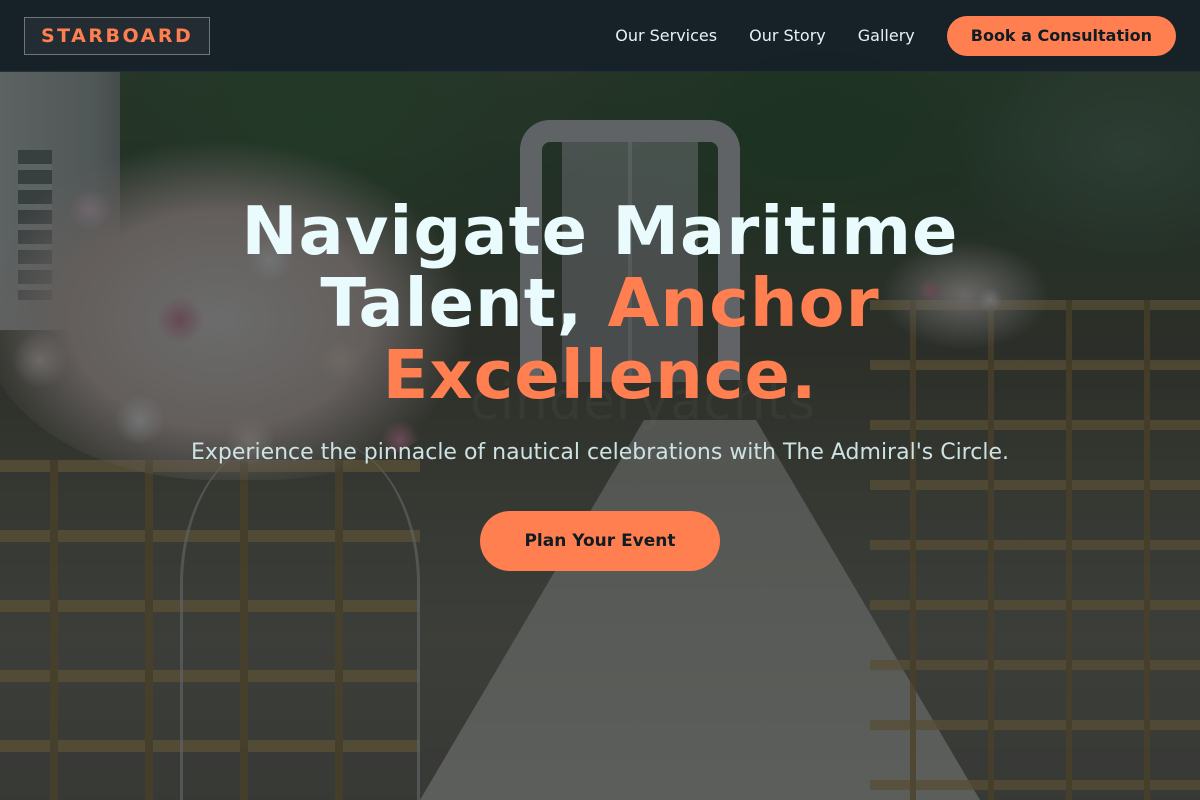 The height and width of the screenshot is (800, 1200). I want to click on nav-link-our-services: Our Services, so click(666, 35).